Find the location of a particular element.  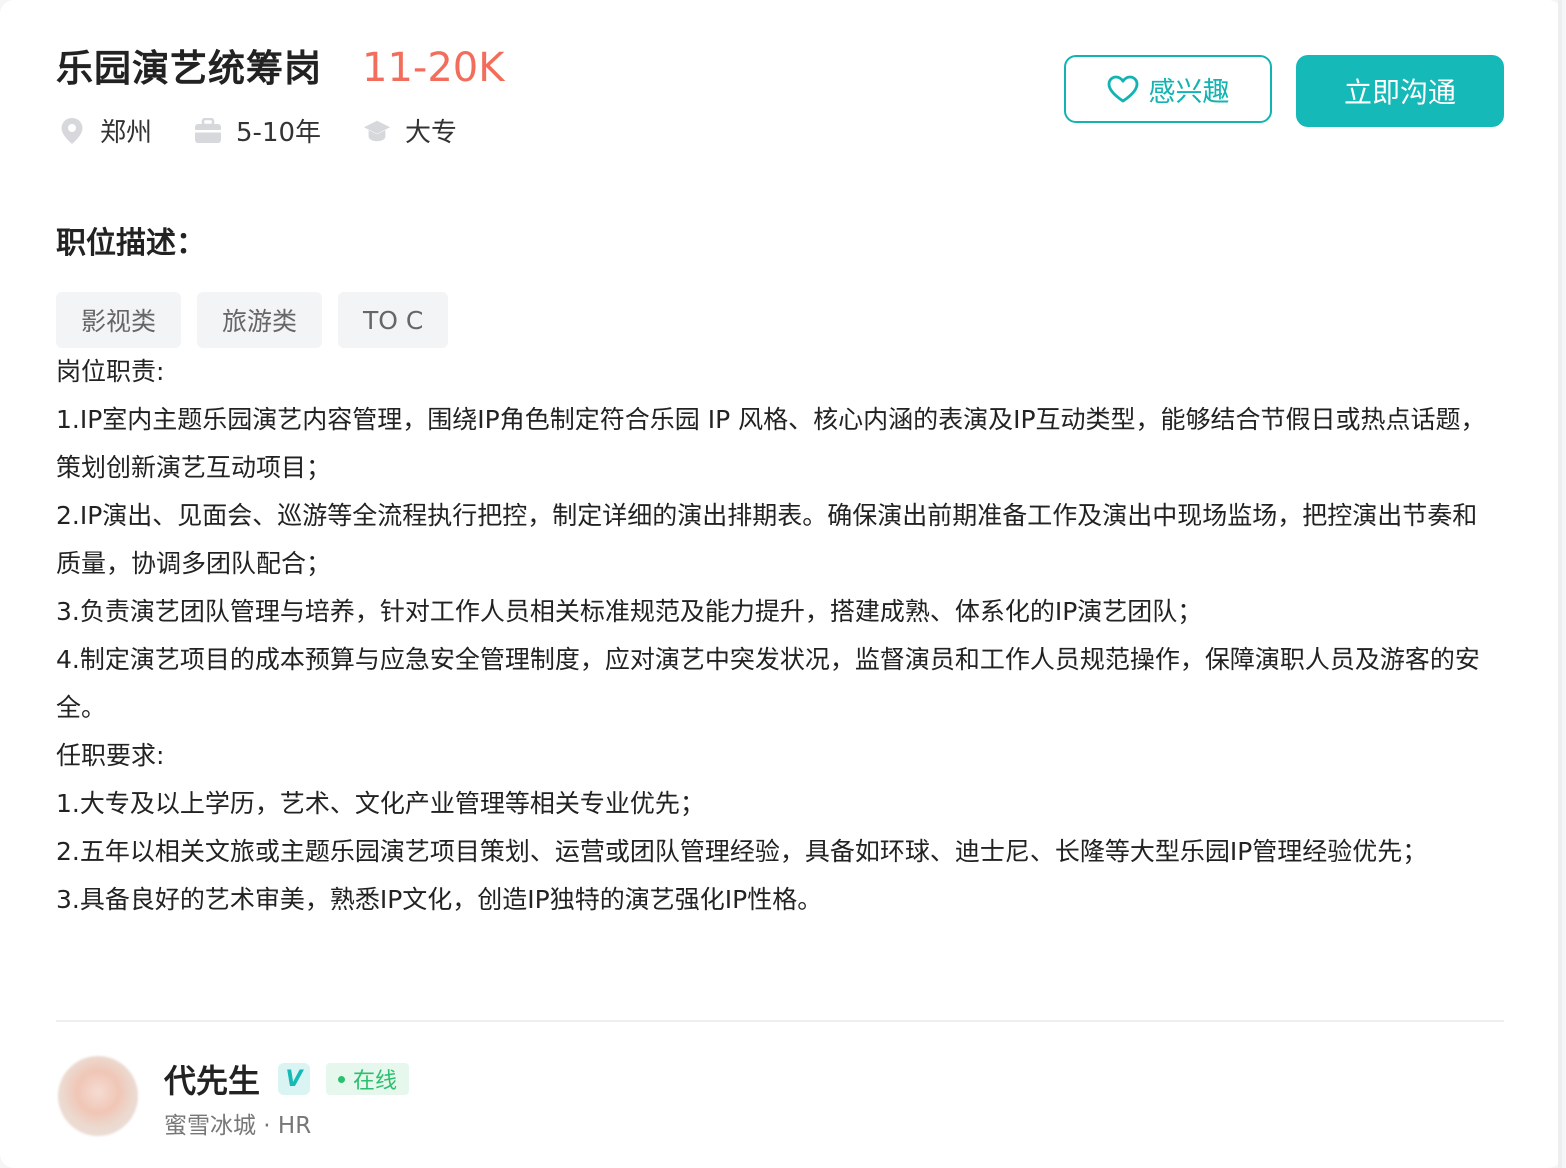

salary-range: 11-20K is located at coordinates (433, 68).